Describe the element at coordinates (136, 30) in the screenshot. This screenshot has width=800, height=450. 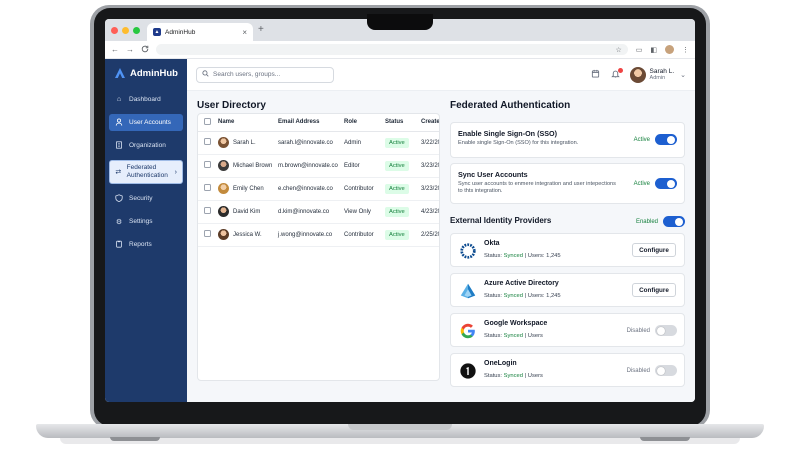
I see `maximize-window-button` at that location.